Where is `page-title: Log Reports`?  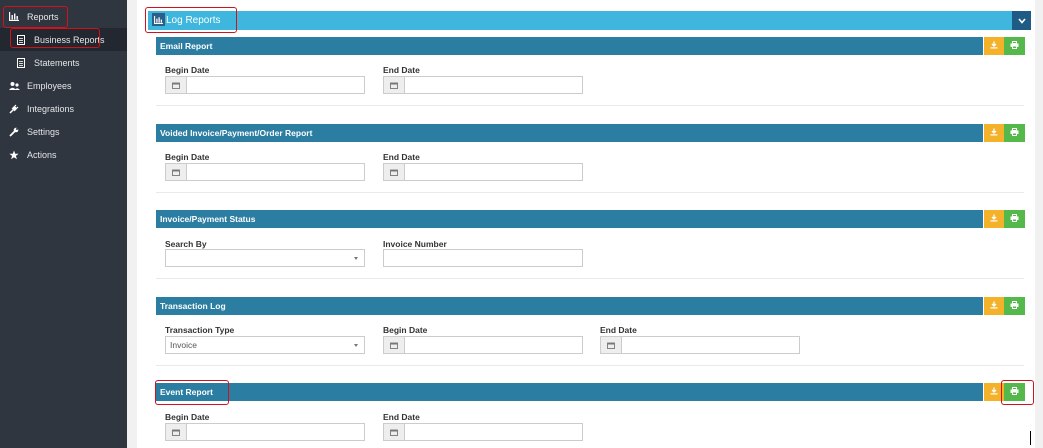
page-title: Log Reports is located at coordinates (193, 20).